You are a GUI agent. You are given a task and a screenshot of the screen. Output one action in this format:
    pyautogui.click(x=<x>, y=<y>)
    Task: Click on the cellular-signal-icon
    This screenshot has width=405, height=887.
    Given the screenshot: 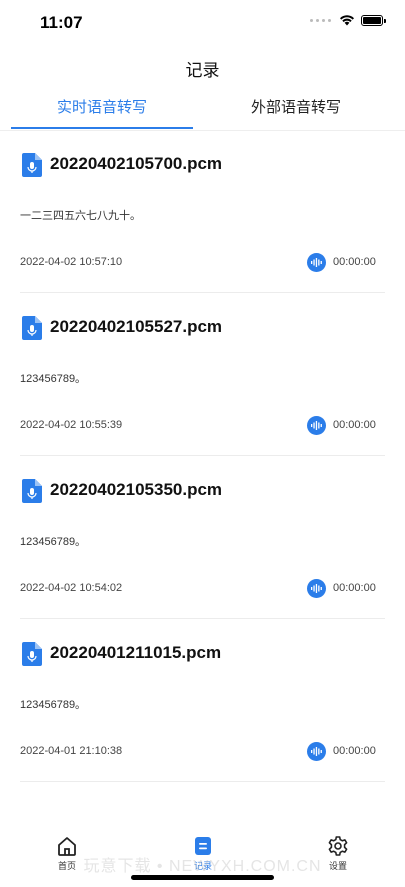 What is the action you would take?
    pyautogui.click(x=320, y=20)
    